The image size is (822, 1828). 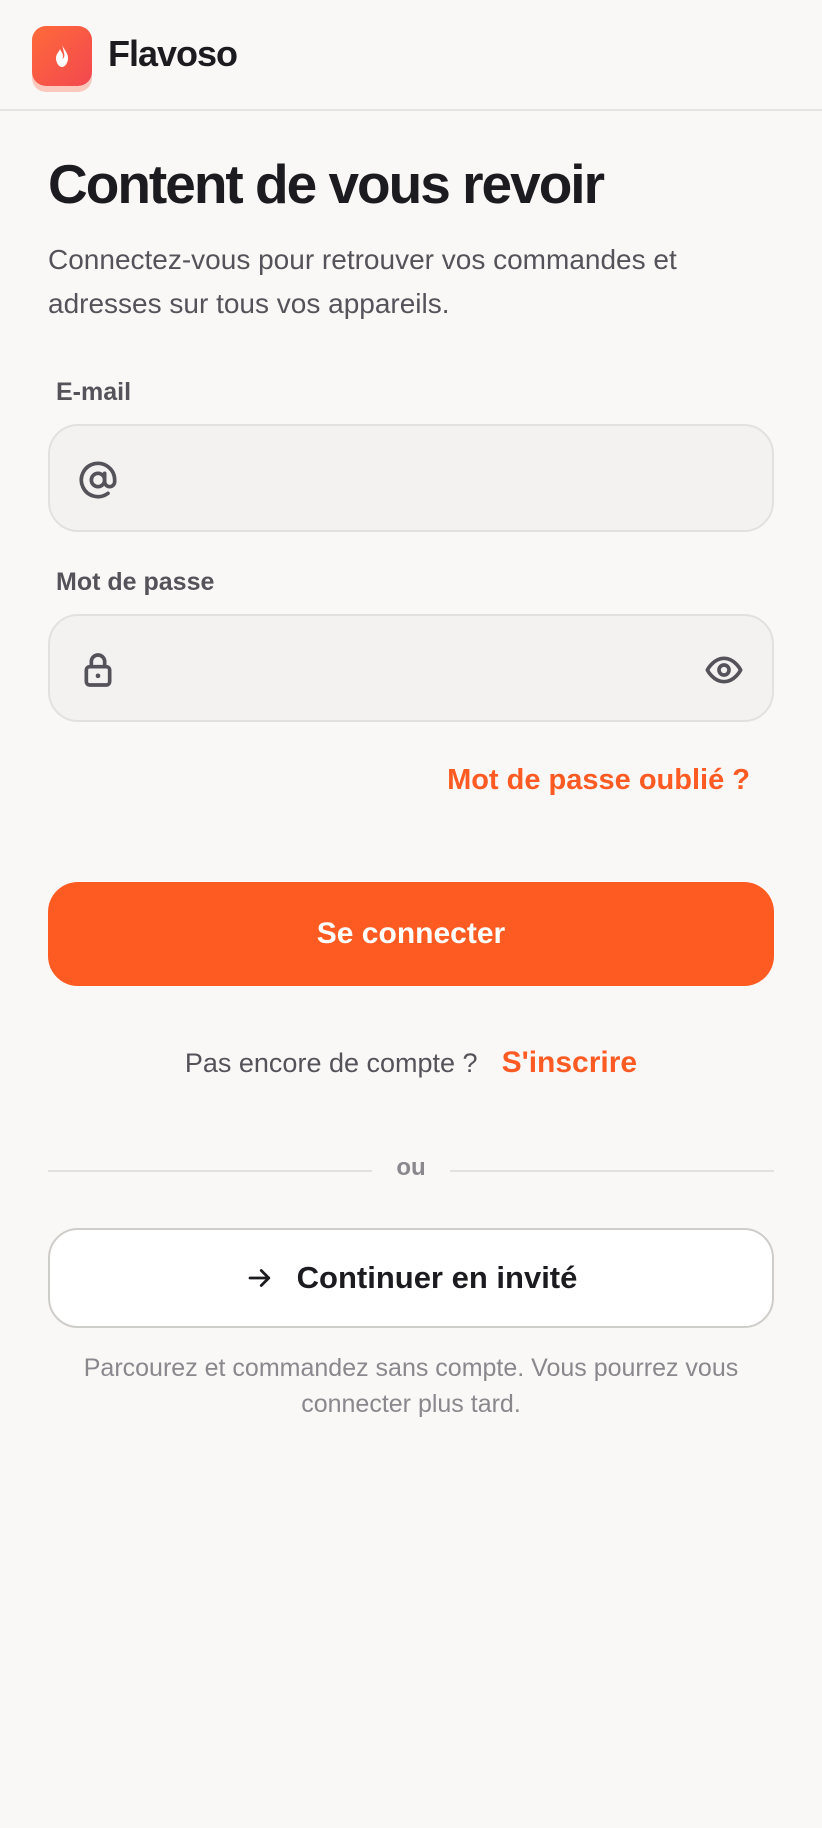 What do you see at coordinates (400, 478) in the screenshot?
I see `email-input` at bounding box center [400, 478].